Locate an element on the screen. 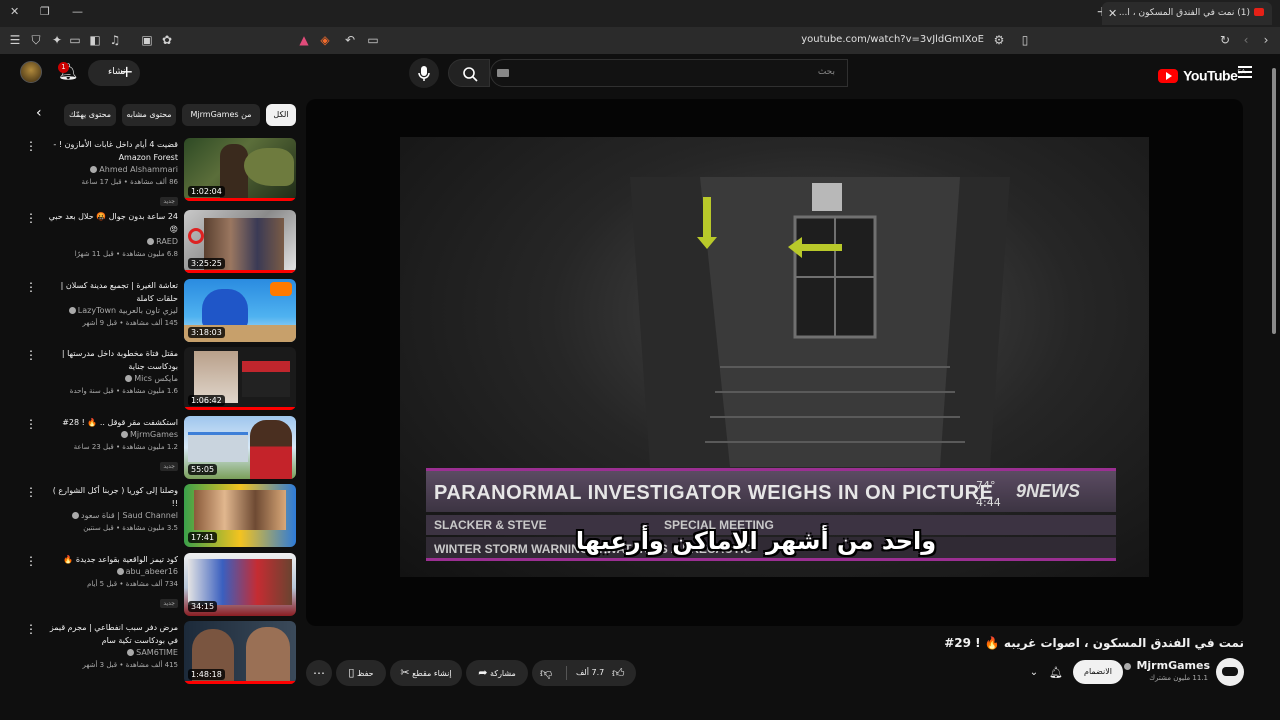 Image resolution: width=1280 pixels, height=720 pixels. puzzle-icon: ✿ is located at coordinates (167, 40).